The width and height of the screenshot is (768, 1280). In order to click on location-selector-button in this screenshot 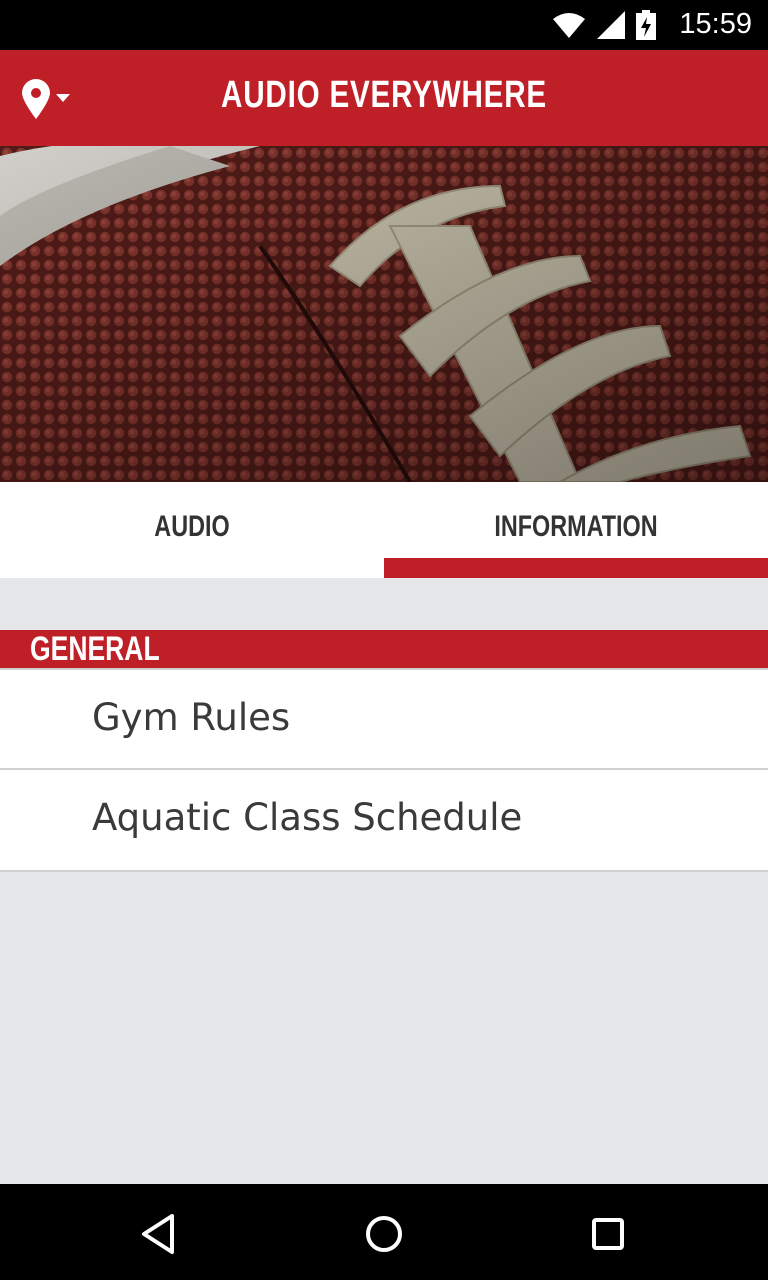, I will do `click(57, 99)`.